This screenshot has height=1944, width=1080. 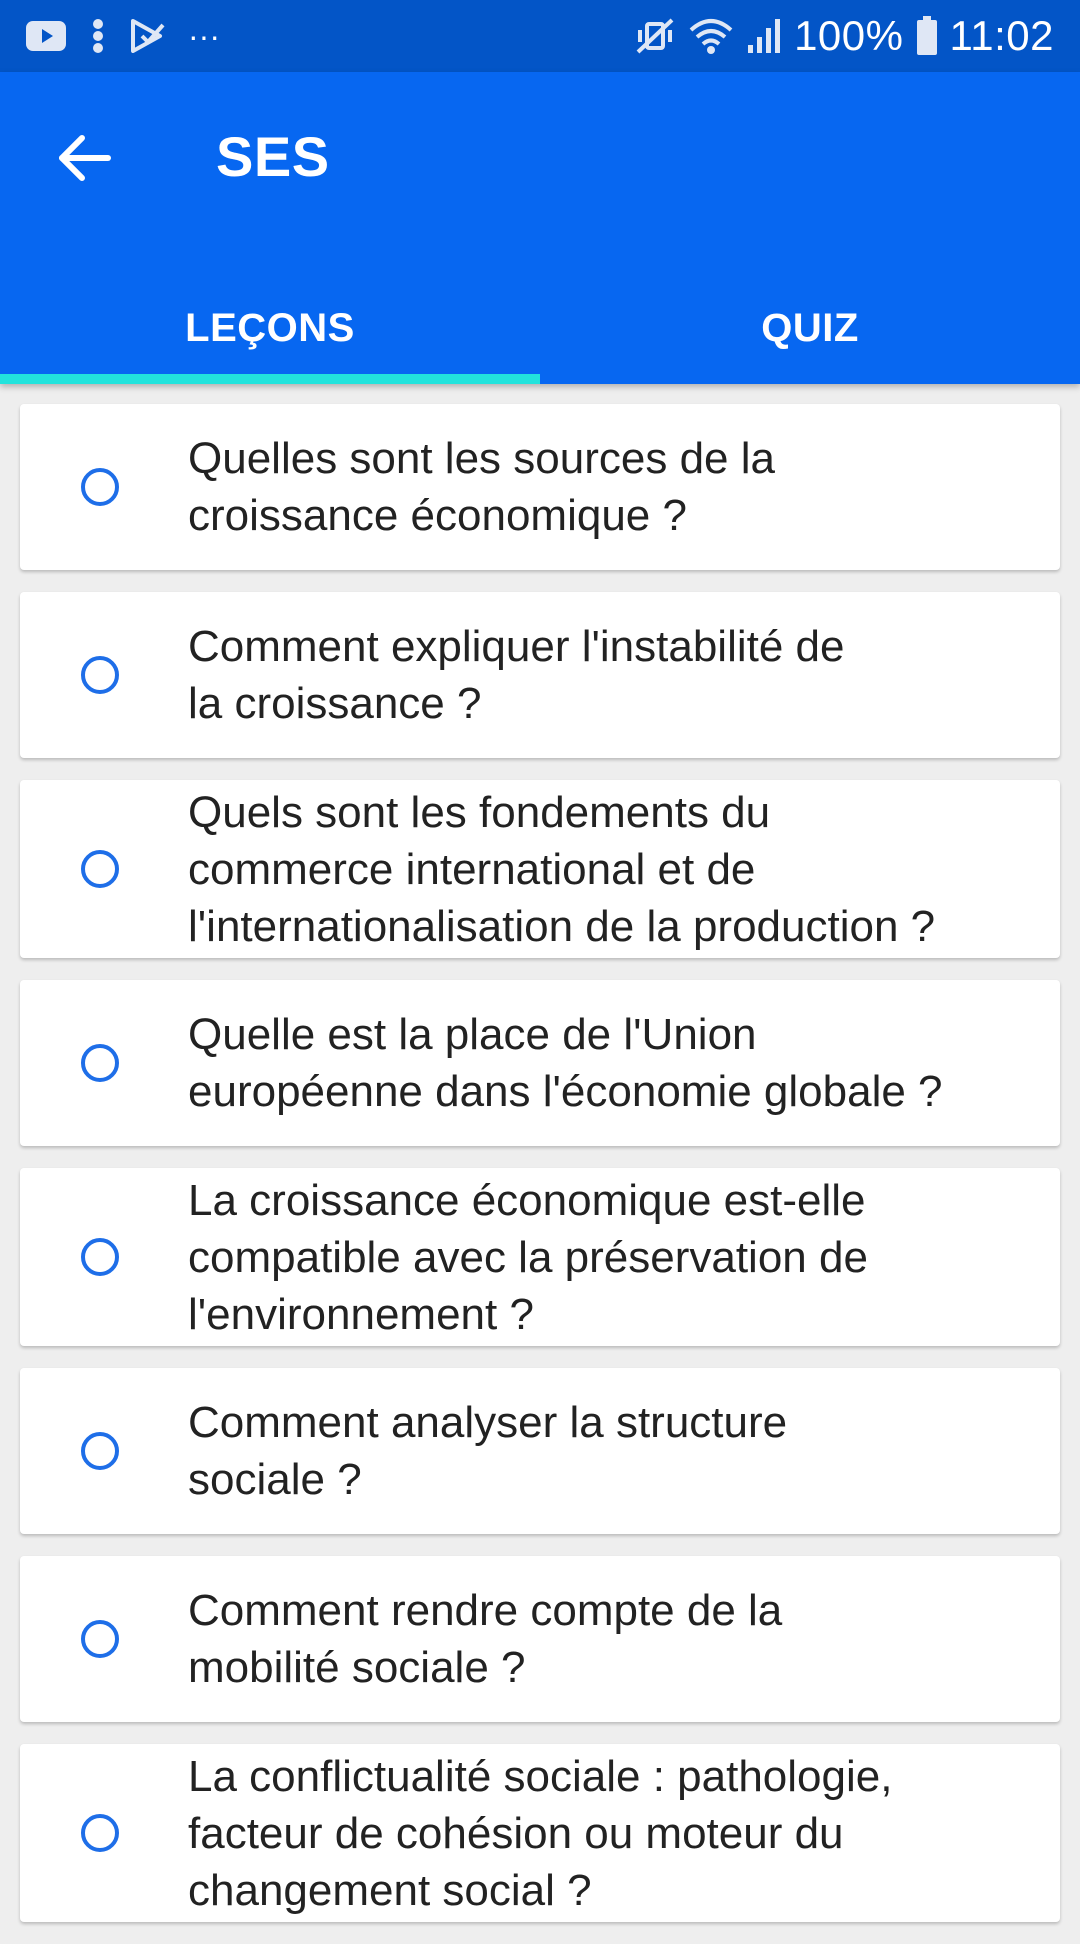 I want to click on signal-icon, so click(x=764, y=36).